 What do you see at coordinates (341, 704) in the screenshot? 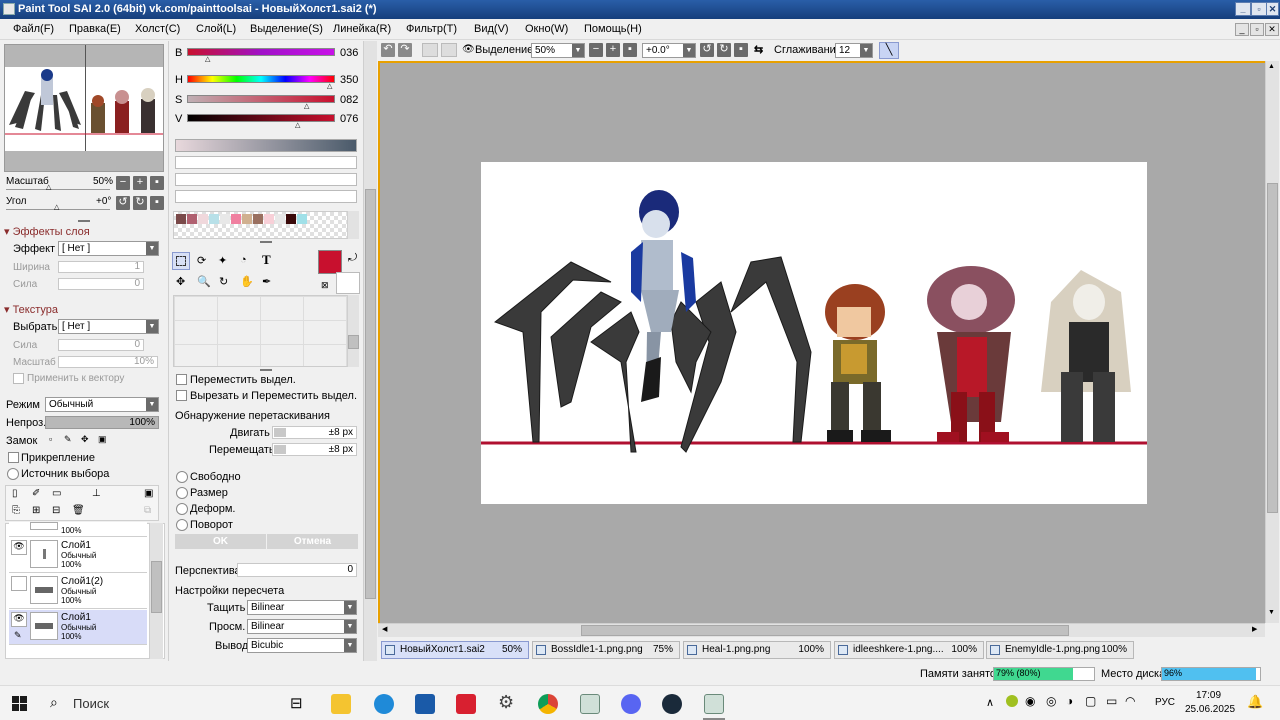
I see `file-explorer-icon` at bounding box center [341, 704].